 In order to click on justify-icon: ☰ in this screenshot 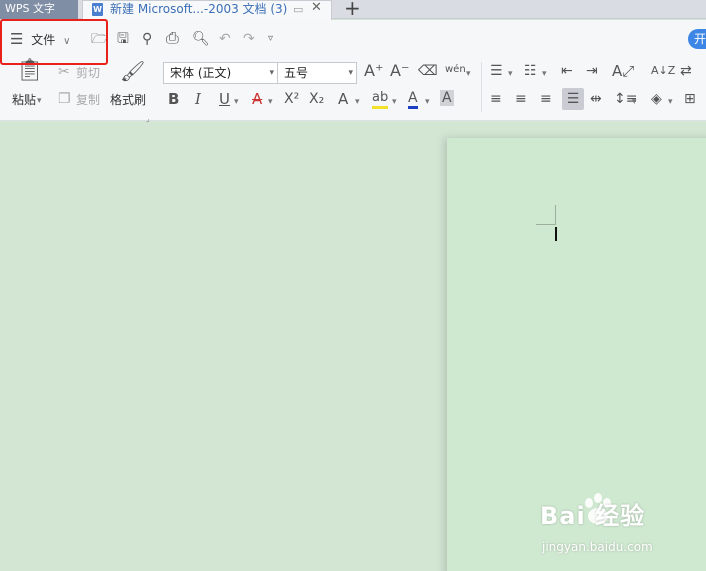, I will do `click(573, 99)`.